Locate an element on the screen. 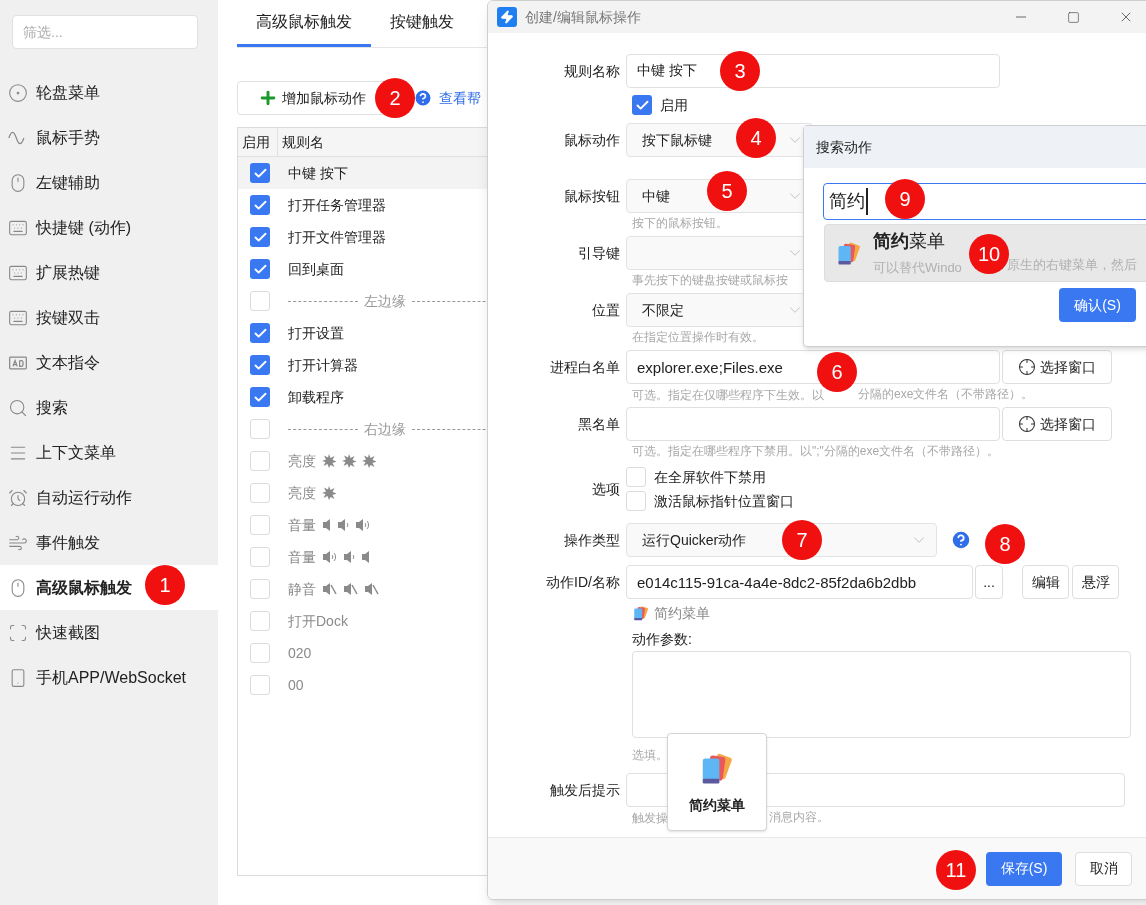 The image size is (1146, 905). rule-name: 打开计算器 is located at coordinates (323, 365).